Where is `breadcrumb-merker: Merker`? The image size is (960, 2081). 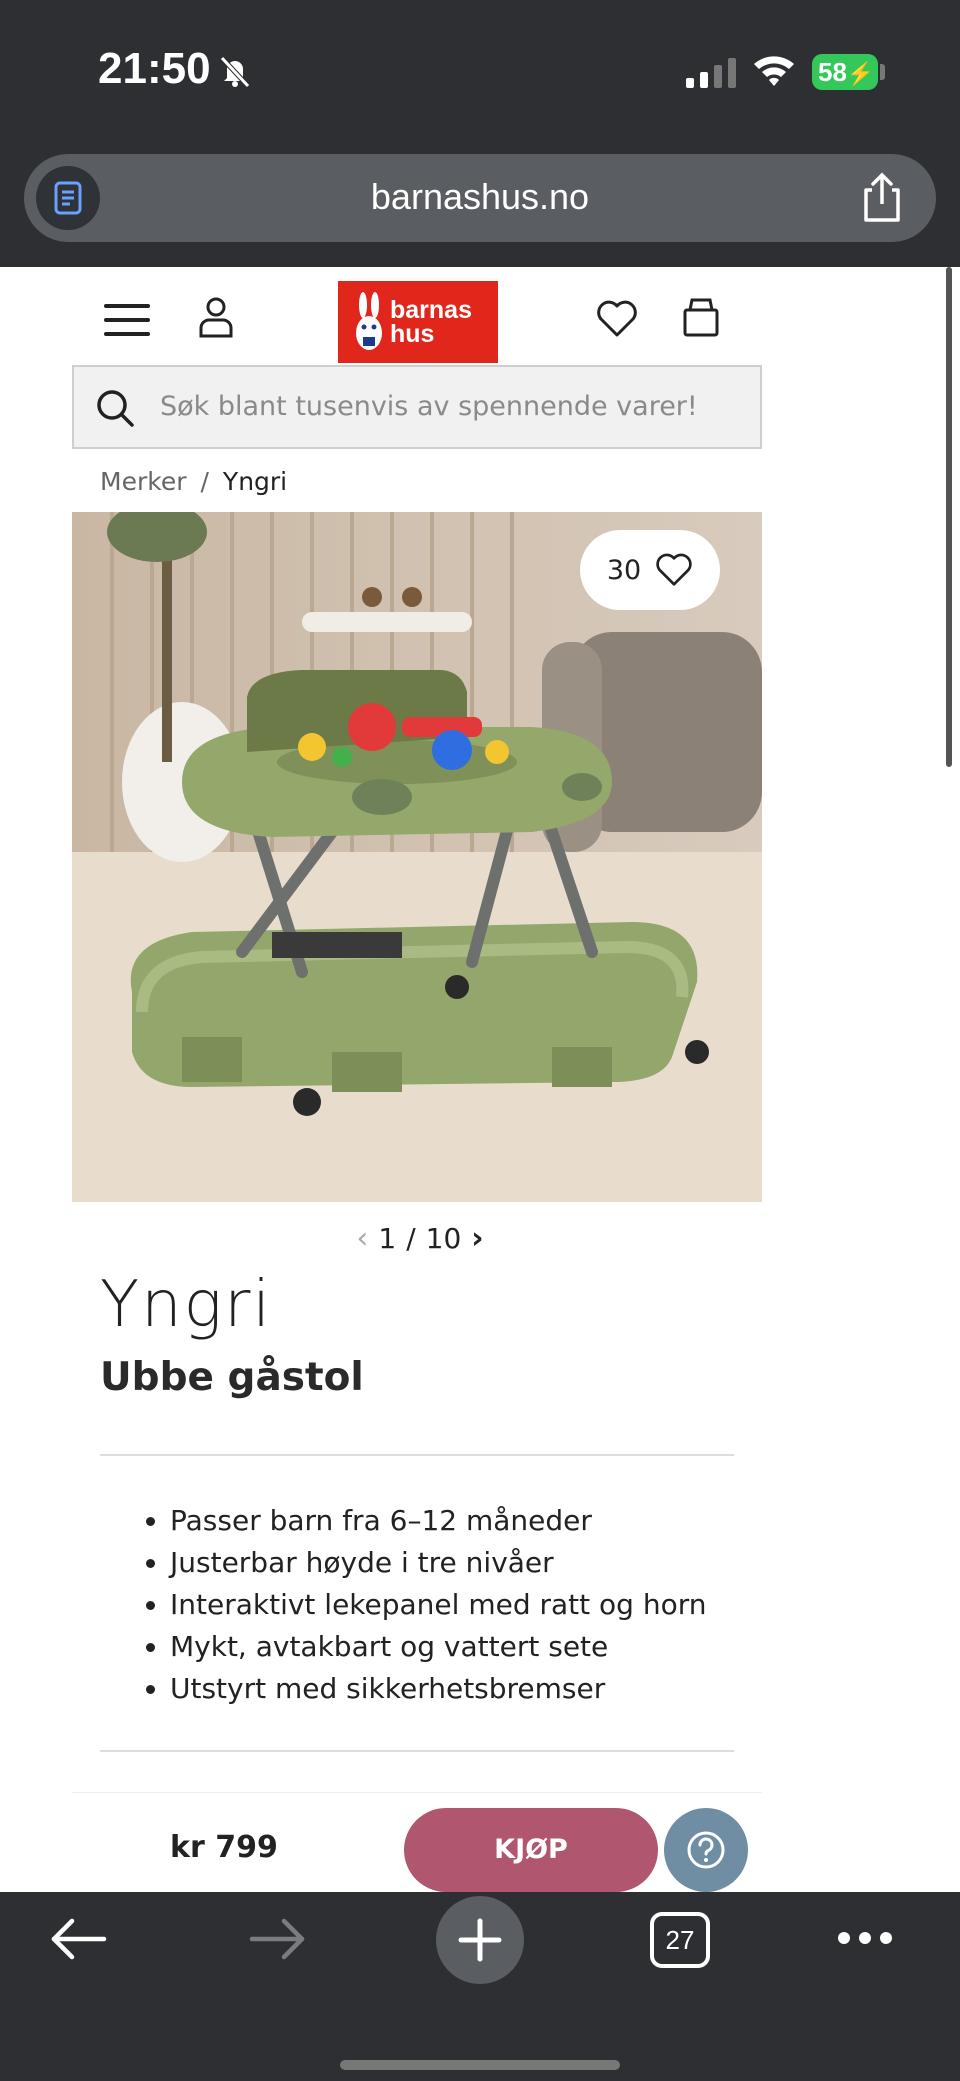
breadcrumb-merker: Merker is located at coordinates (143, 481).